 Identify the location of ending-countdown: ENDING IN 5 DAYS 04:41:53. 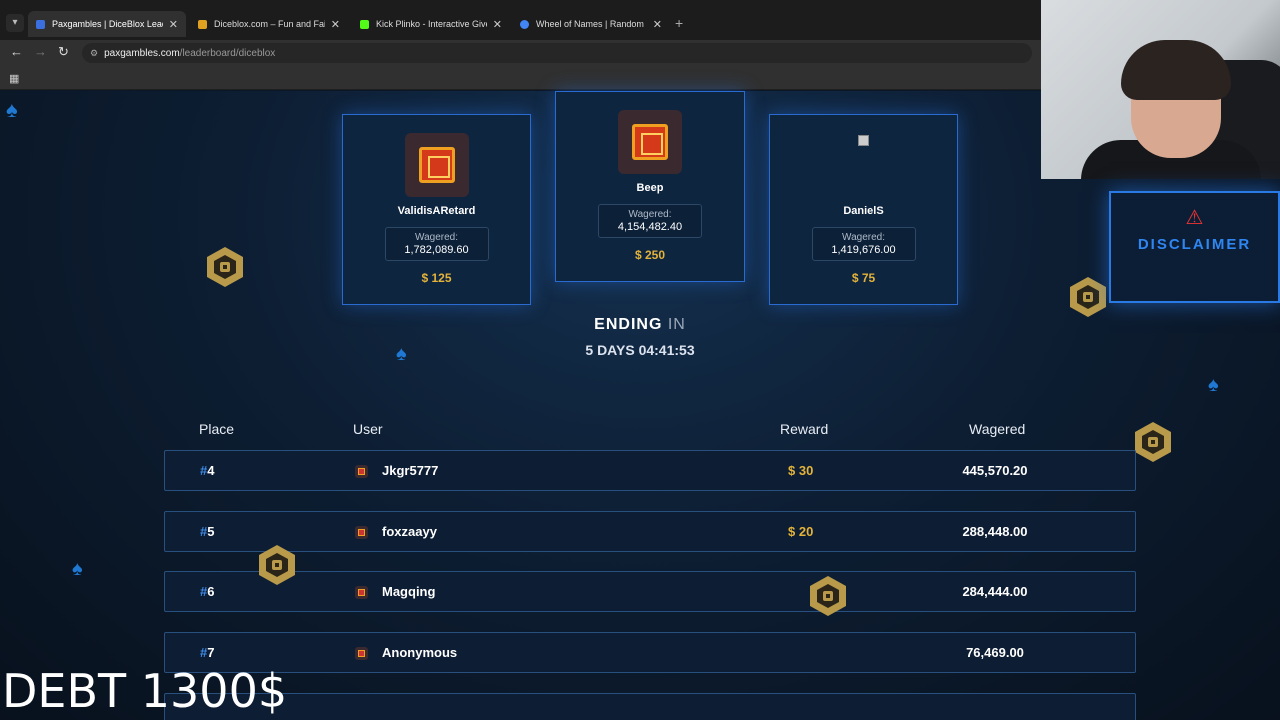
(640, 337).